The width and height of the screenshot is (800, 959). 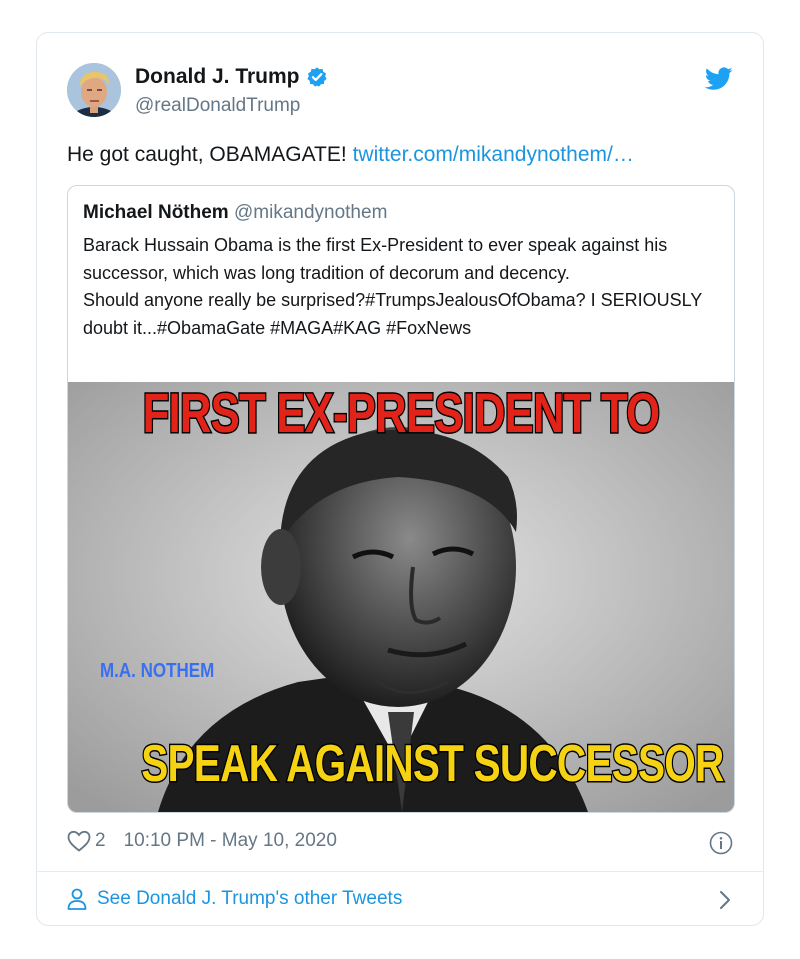 What do you see at coordinates (719, 79) in the screenshot?
I see `twitter-bird-icon` at bounding box center [719, 79].